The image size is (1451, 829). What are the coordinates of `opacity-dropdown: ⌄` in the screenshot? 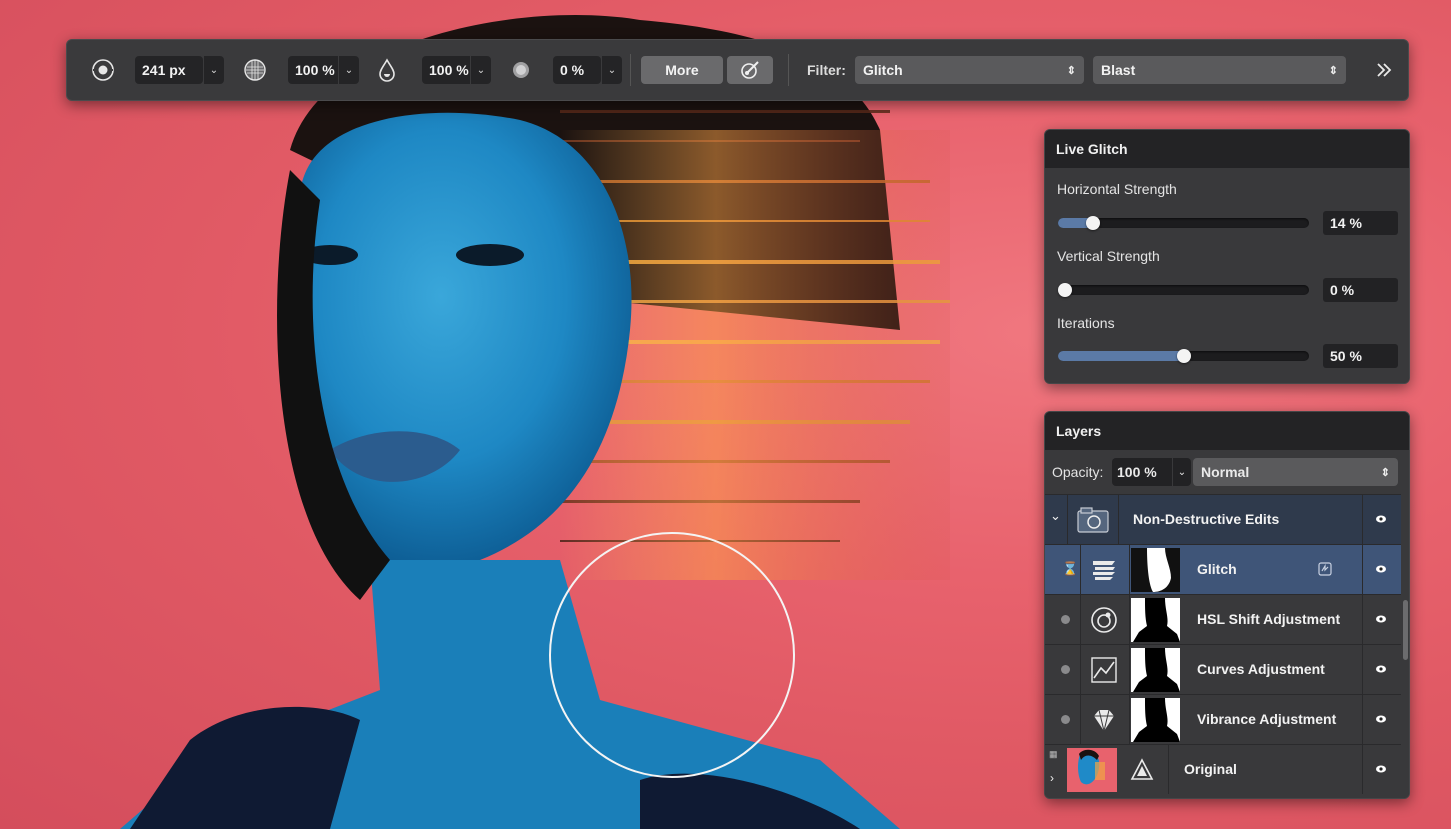 It's located at (1181, 472).